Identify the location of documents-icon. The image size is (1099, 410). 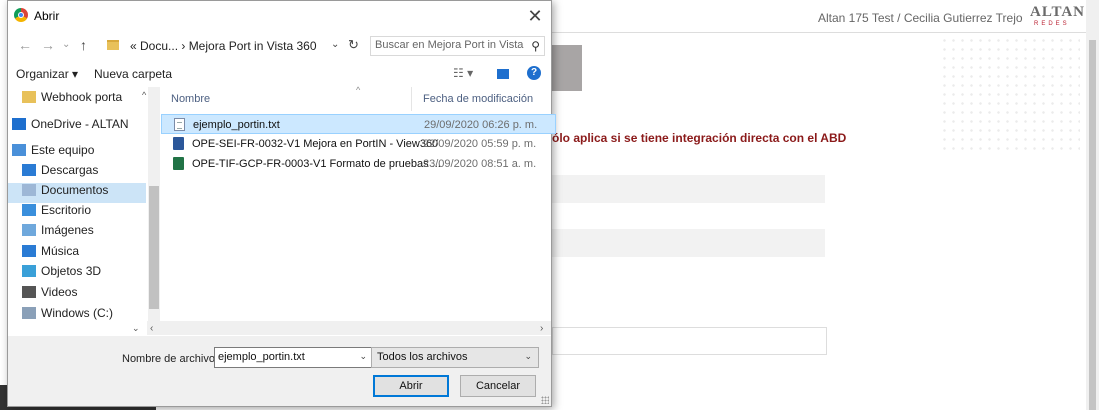
(29, 190).